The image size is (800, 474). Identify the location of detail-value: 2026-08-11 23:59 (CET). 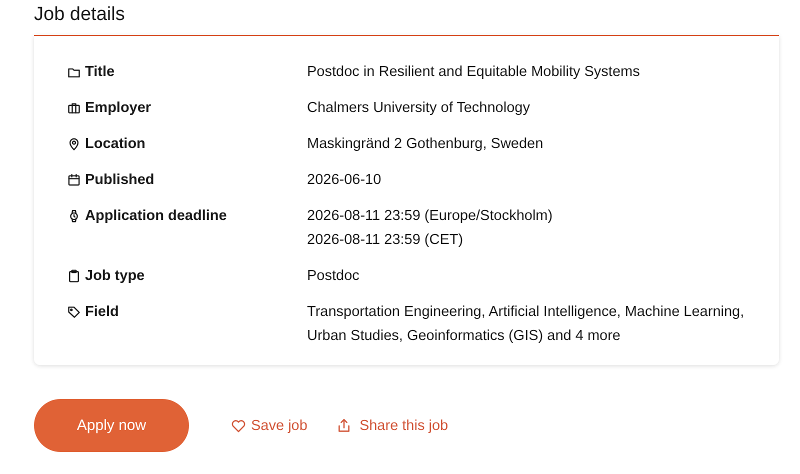
(385, 240).